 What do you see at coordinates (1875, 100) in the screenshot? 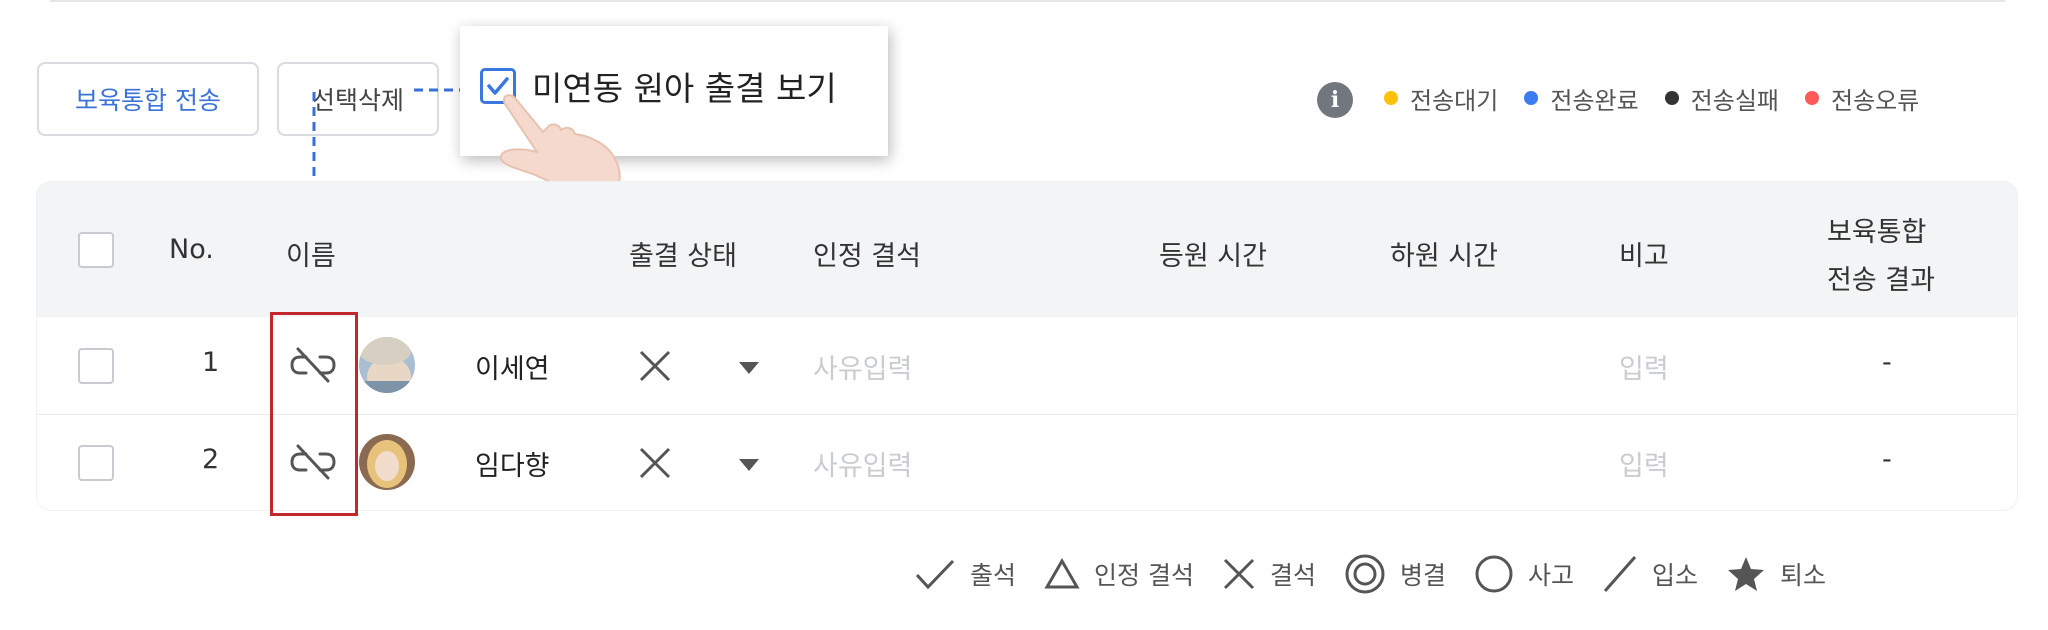
I see `status-legend-error: 전송오류` at bounding box center [1875, 100].